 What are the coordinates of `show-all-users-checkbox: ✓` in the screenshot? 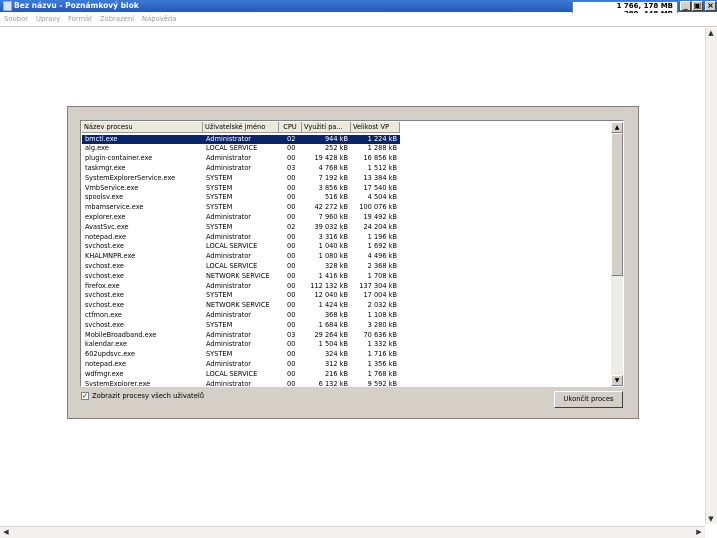 It's located at (85, 396).